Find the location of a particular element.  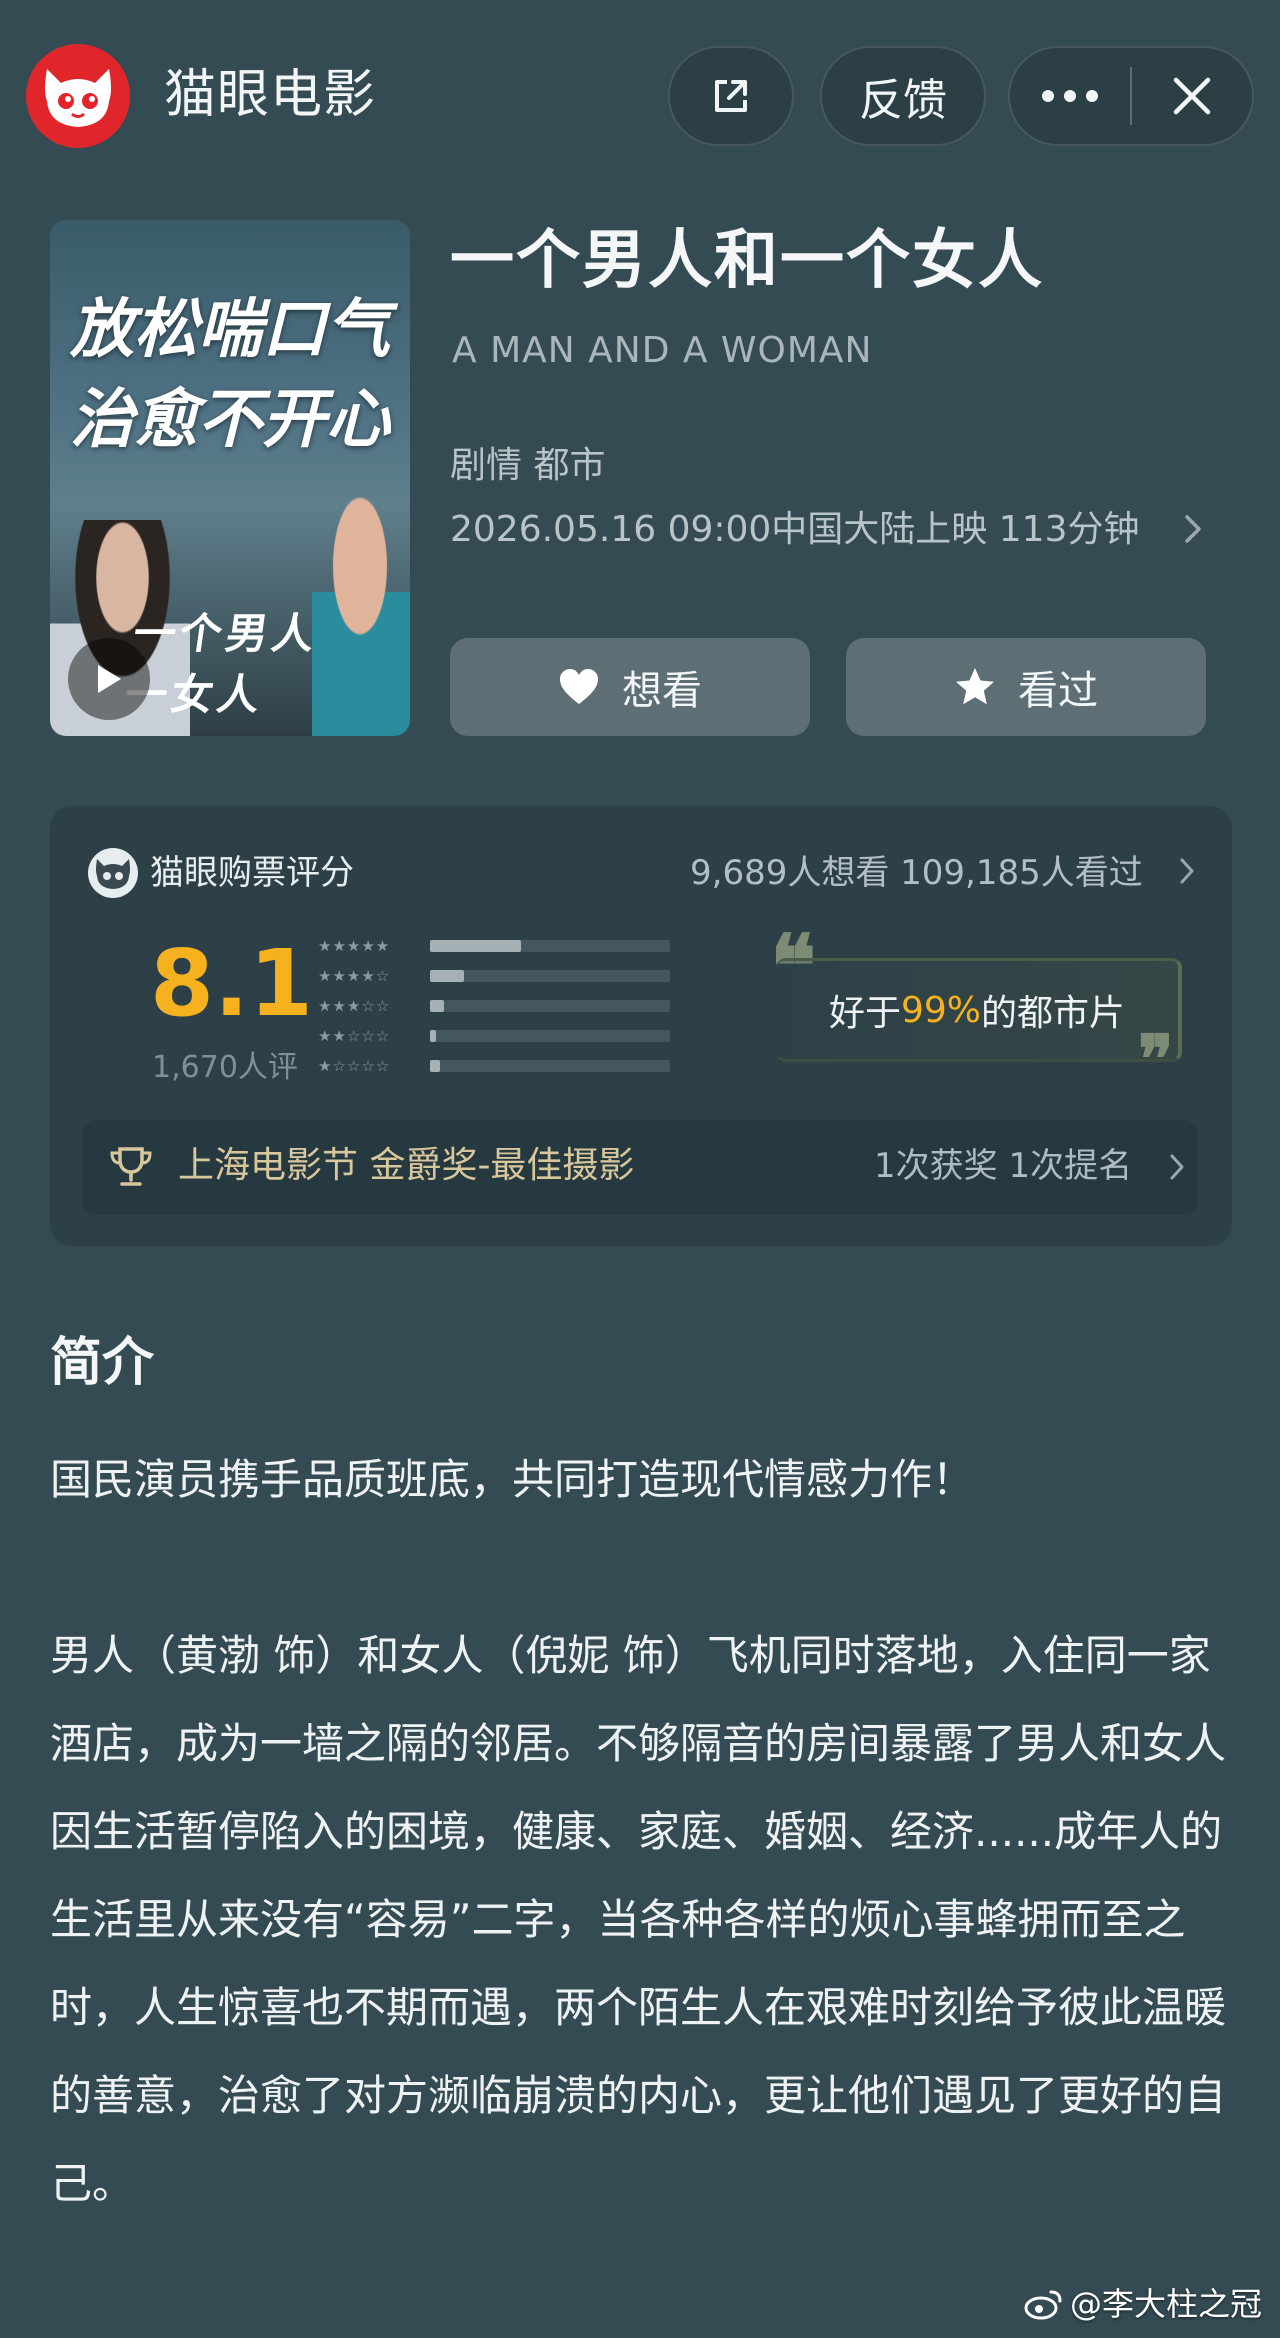

feedback-button: 反馈 is located at coordinates (903, 96).